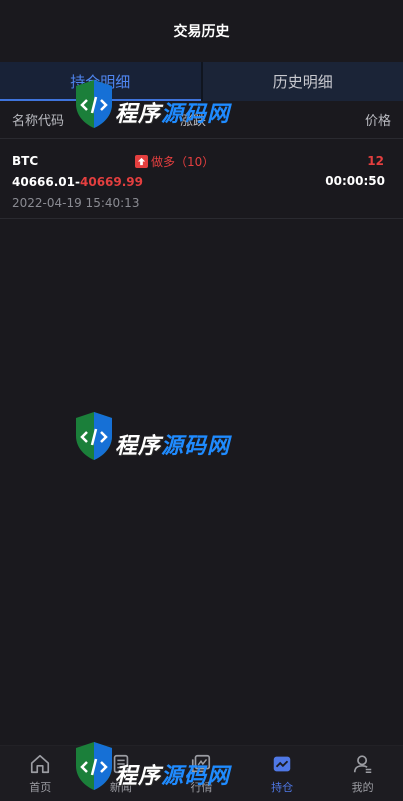  I want to click on home-icon, so click(40, 763).